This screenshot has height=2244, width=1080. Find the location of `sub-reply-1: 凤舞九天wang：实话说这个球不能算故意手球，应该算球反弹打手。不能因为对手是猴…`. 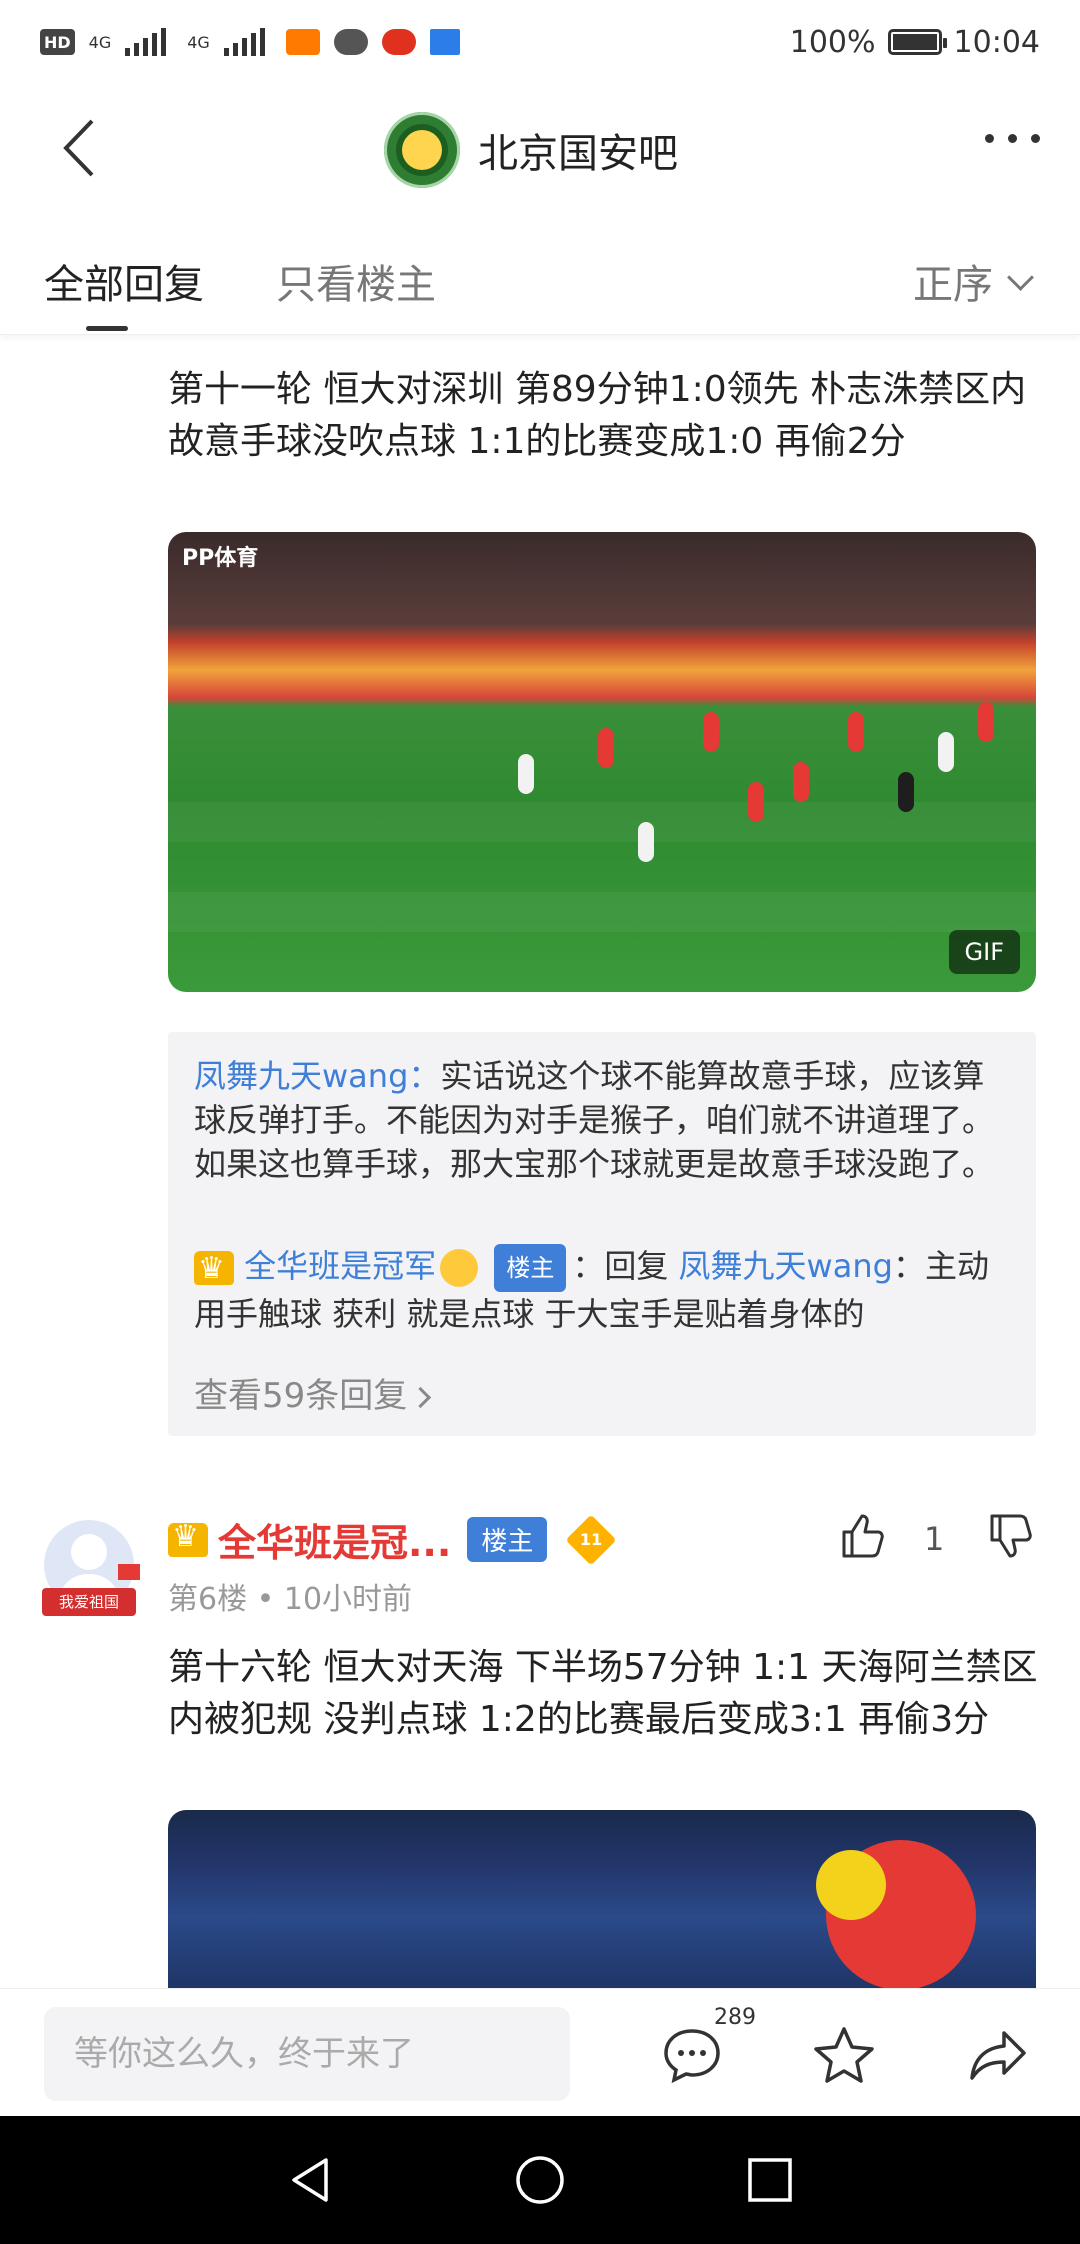

sub-reply-1: 凤舞九天wang：实话说这个球不能算故意手球，应该算球反弹打手。不能因为对手是猴… is located at coordinates (604, 1120).